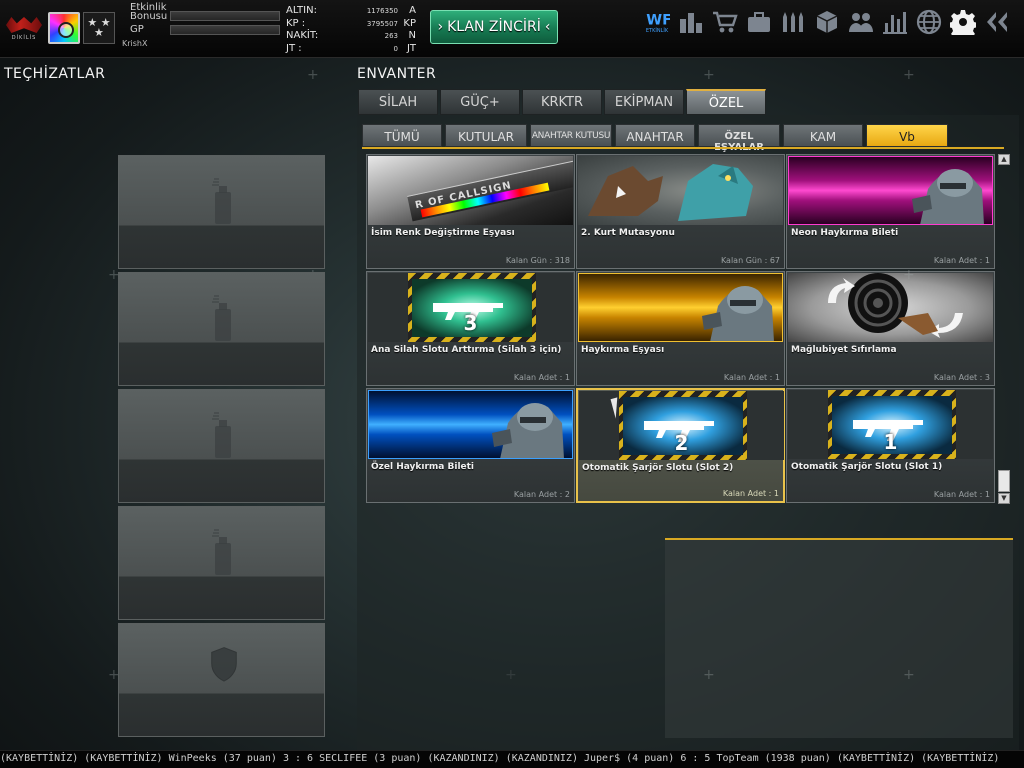 Image resolution: width=1024 pixels, height=768 pixels. What do you see at coordinates (861, 22) in the screenshot?
I see `clan-icon` at bounding box center [861, 22].